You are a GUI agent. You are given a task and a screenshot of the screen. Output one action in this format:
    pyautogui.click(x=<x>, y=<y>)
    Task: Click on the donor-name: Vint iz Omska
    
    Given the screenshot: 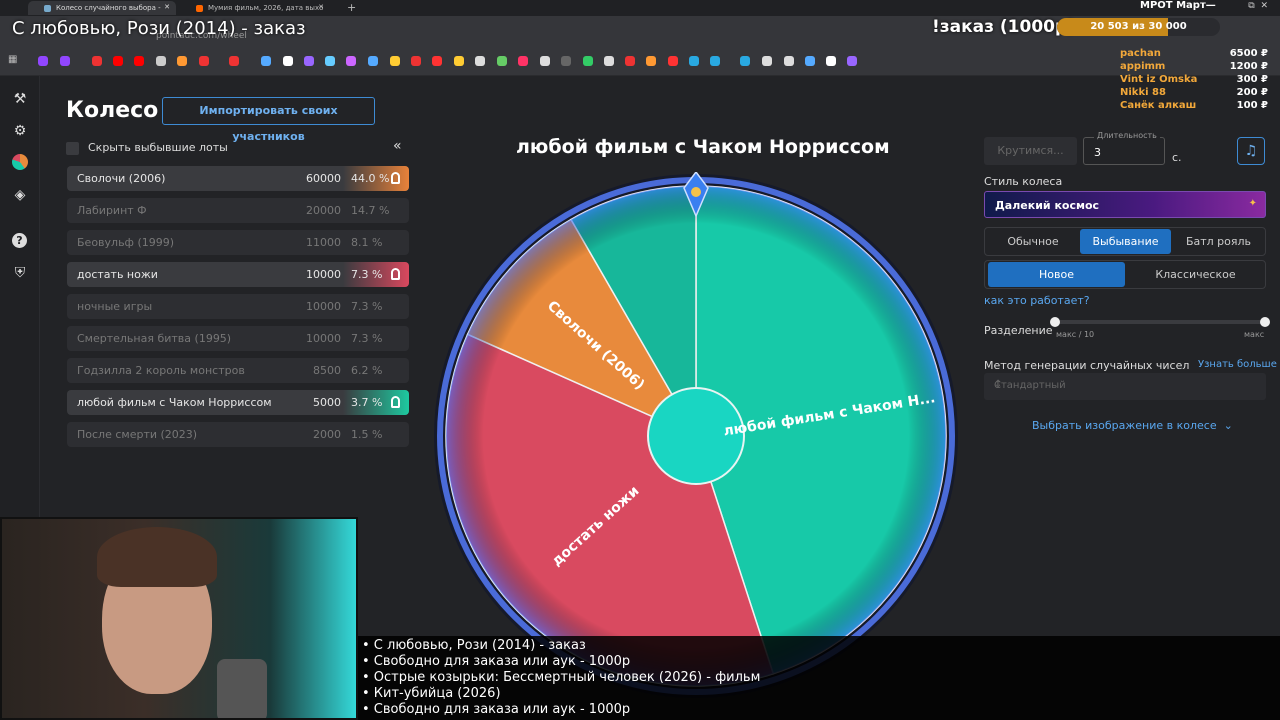 What is the action you would take?
    pyautogui.click(x=1159, y=79)
    